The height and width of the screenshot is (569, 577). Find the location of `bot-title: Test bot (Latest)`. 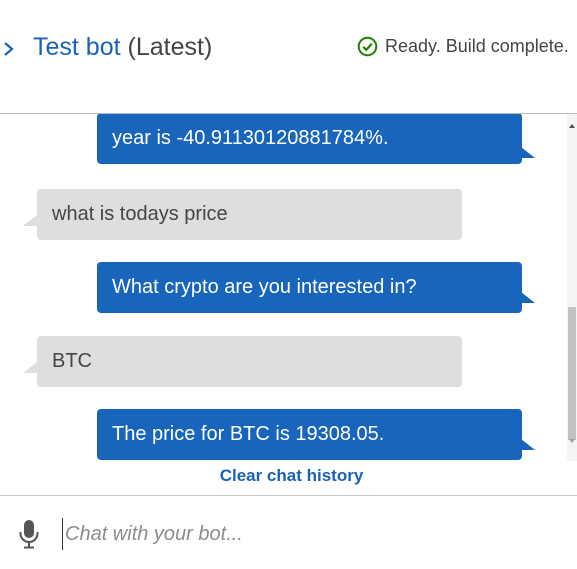

bot-title: Test bot (Latest) is located at coordinates (122, 47).